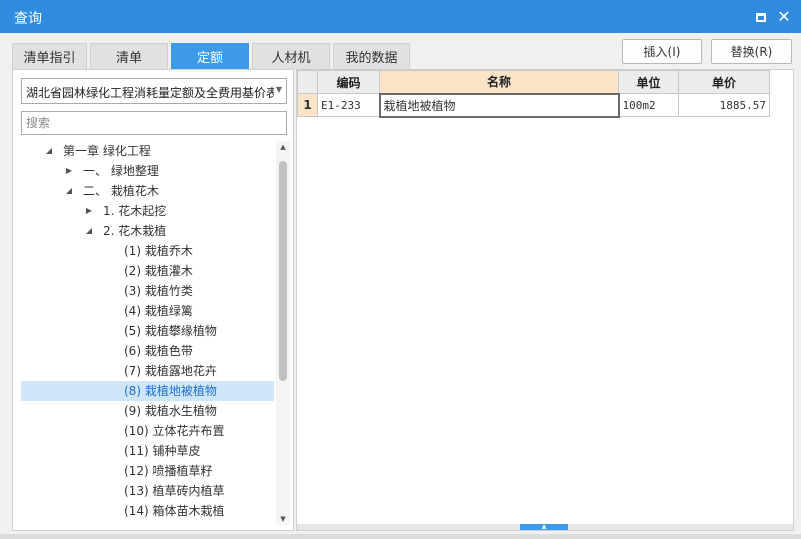  What do you see at coordinates (348, 82) in the screenshot?
I see `header-code: 编码` at bounding box center [348, 82].